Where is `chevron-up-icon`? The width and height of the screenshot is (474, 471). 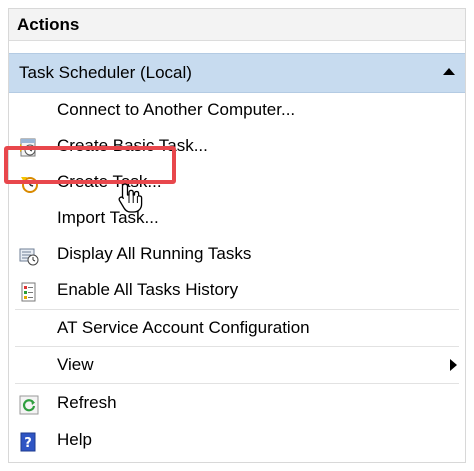 chevron-up-icon is located at coordinates (449, 71).